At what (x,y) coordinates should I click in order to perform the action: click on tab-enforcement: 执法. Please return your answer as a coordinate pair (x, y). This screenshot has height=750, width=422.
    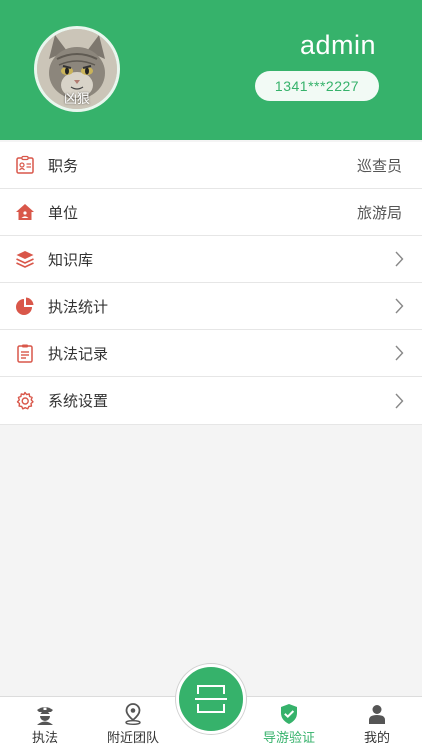
    Looking at the image, I should click on (45, 723).